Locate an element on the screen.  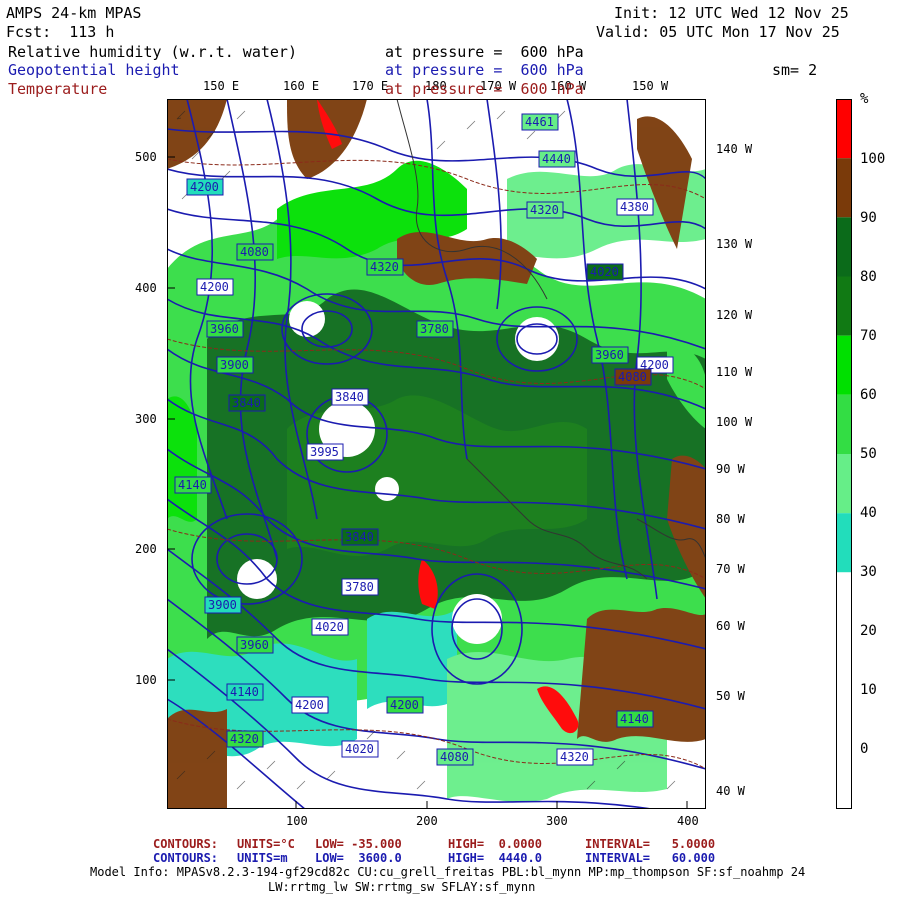
right-lon-label: 140 W is located at coordinates (734, 149).